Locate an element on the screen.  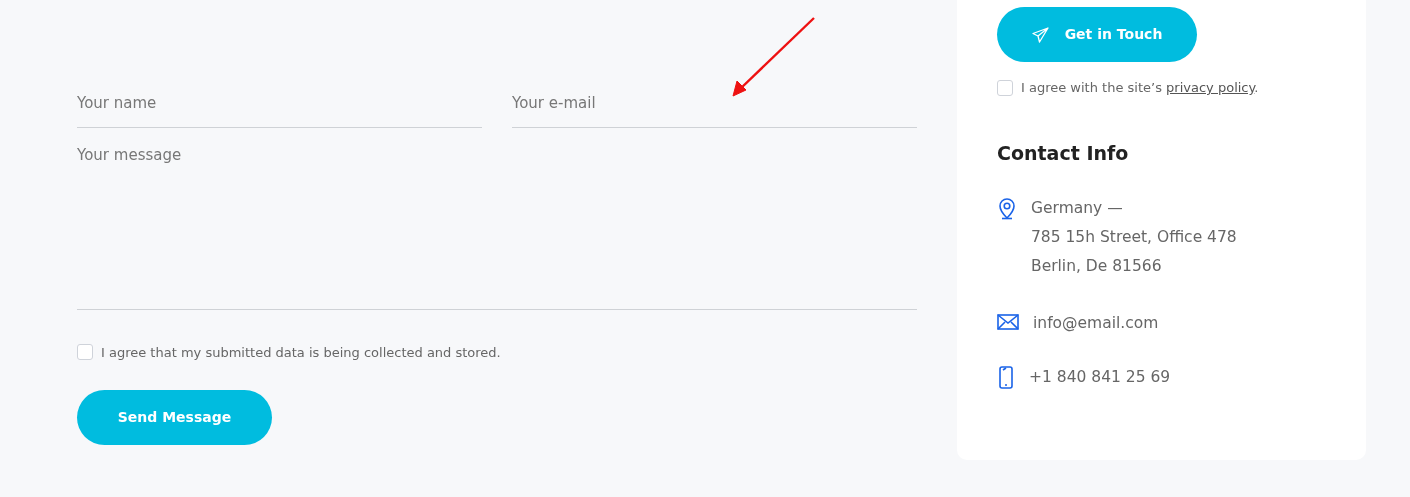
consent-label: I agree that my submitted data is being collected and stored. is located at coordinates (301, 352).